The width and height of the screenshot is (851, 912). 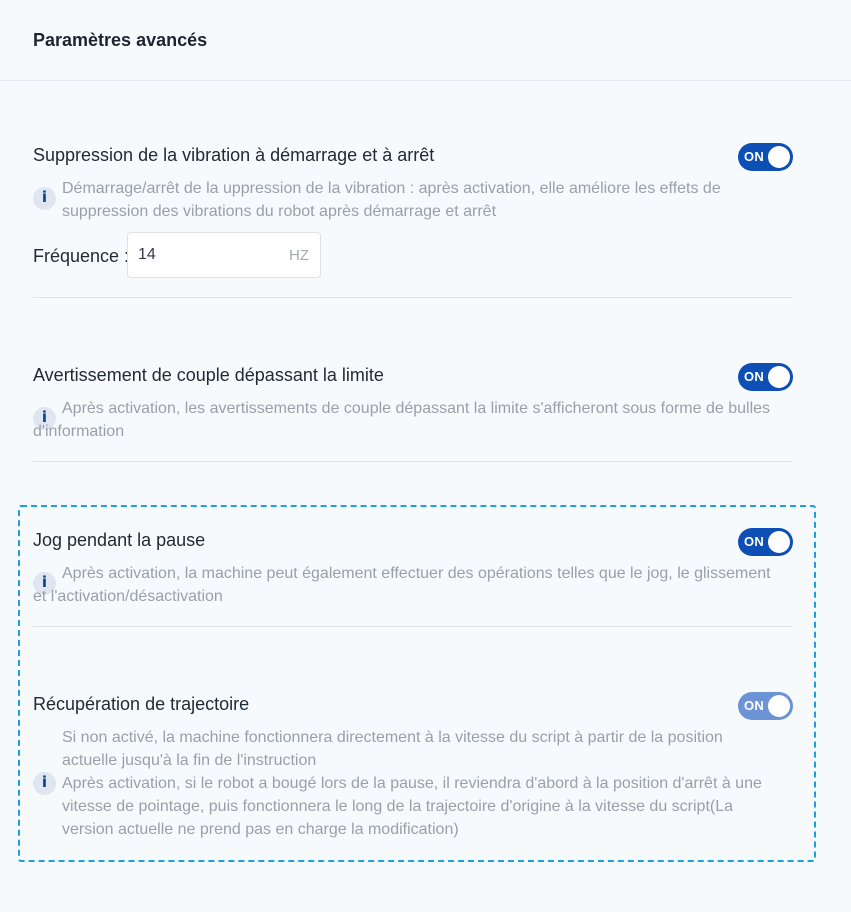 I want to click on jog-pause-toggle: ON, so click(x=765, y=542).